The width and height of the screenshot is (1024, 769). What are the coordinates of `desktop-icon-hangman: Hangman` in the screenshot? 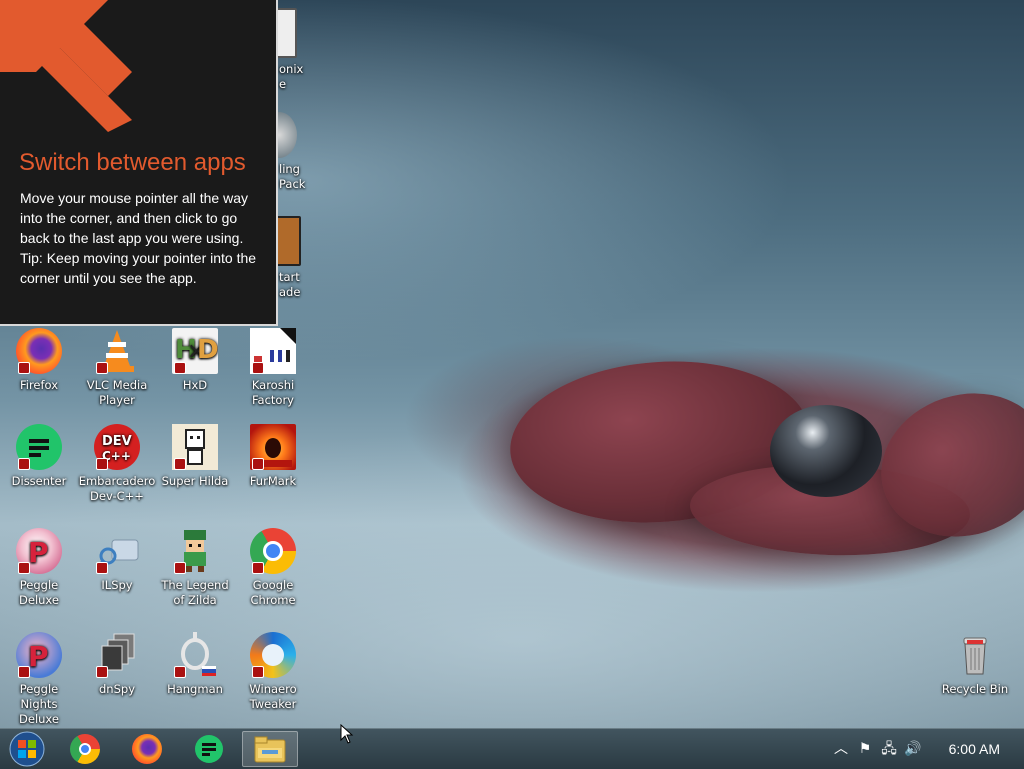 It's located at (195, 664).